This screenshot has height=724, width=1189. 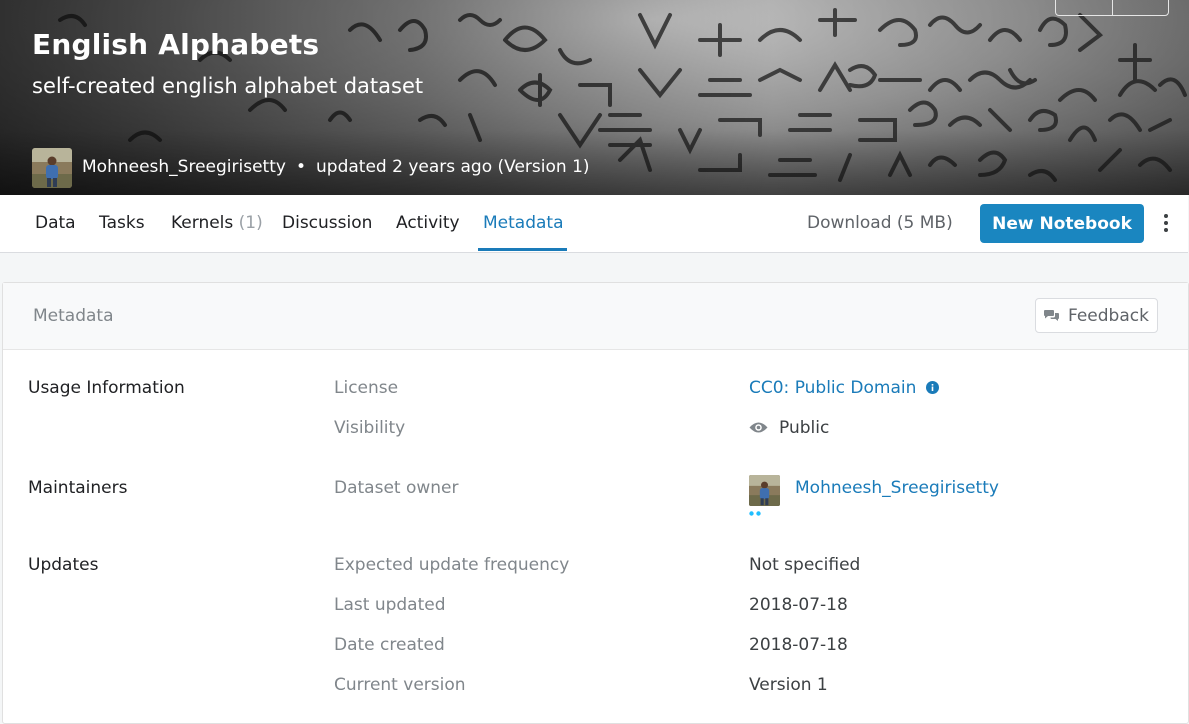 What do you see at coordinates (804, 428) in the screenshot?
I see `visibility-value: Public` at bounding box center [804, 428].